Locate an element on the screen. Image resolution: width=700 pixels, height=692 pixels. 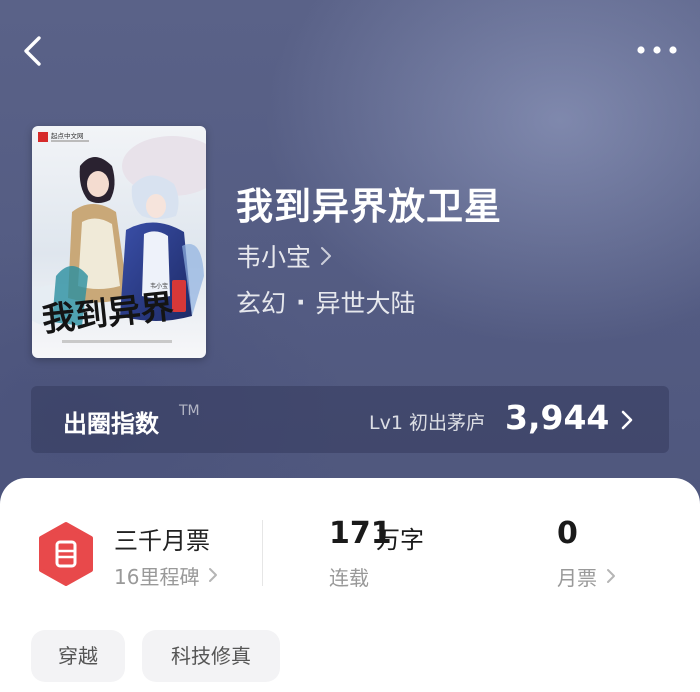
more-dots-icon is located at coordinates (657, 50).